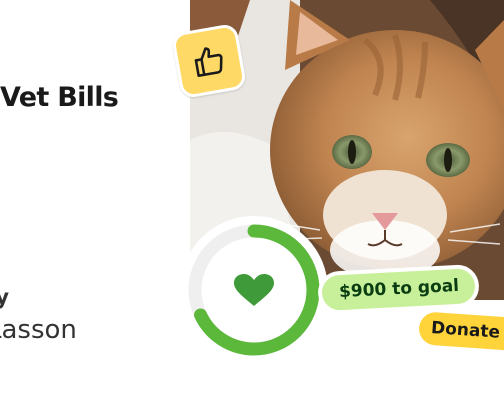  I want to click on donation-progress-ring, so click(254, 290).